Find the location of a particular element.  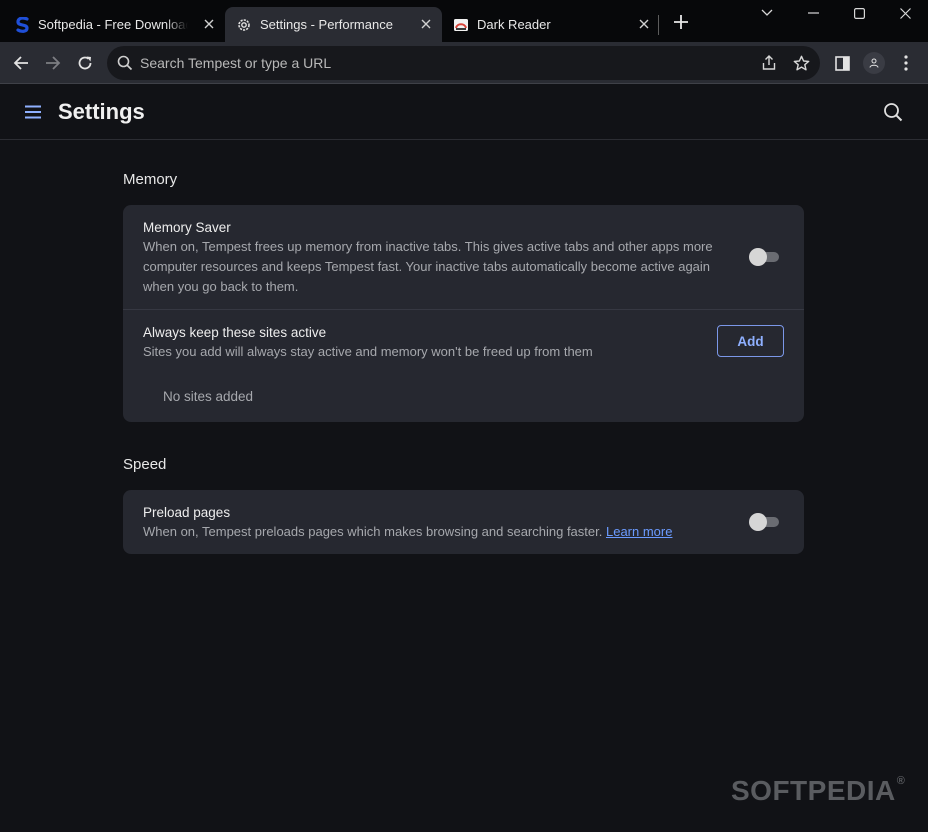

dark-reader-icon is located at coordinates (461, 25).